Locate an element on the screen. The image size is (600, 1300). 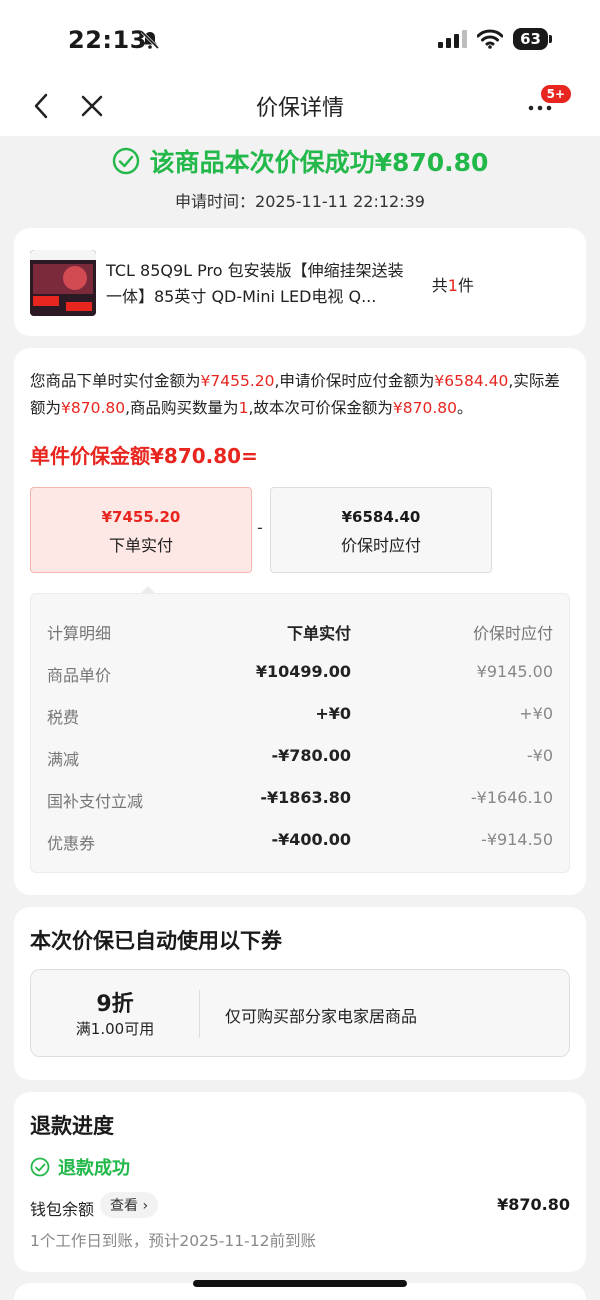
table-cell: -¥1646.10 is located at coordinates (511, 797).